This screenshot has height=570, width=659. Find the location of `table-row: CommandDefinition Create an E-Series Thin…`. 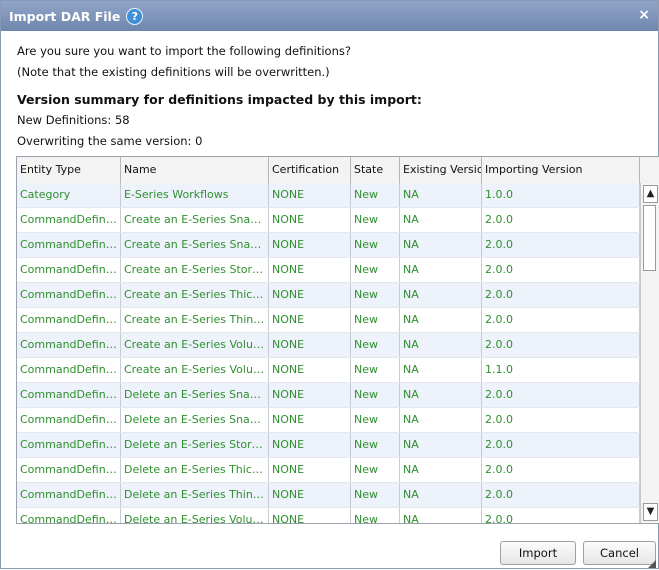

table-row: CommandDefinition Create an E-Series Thin… is located at coordinates (329, 320).